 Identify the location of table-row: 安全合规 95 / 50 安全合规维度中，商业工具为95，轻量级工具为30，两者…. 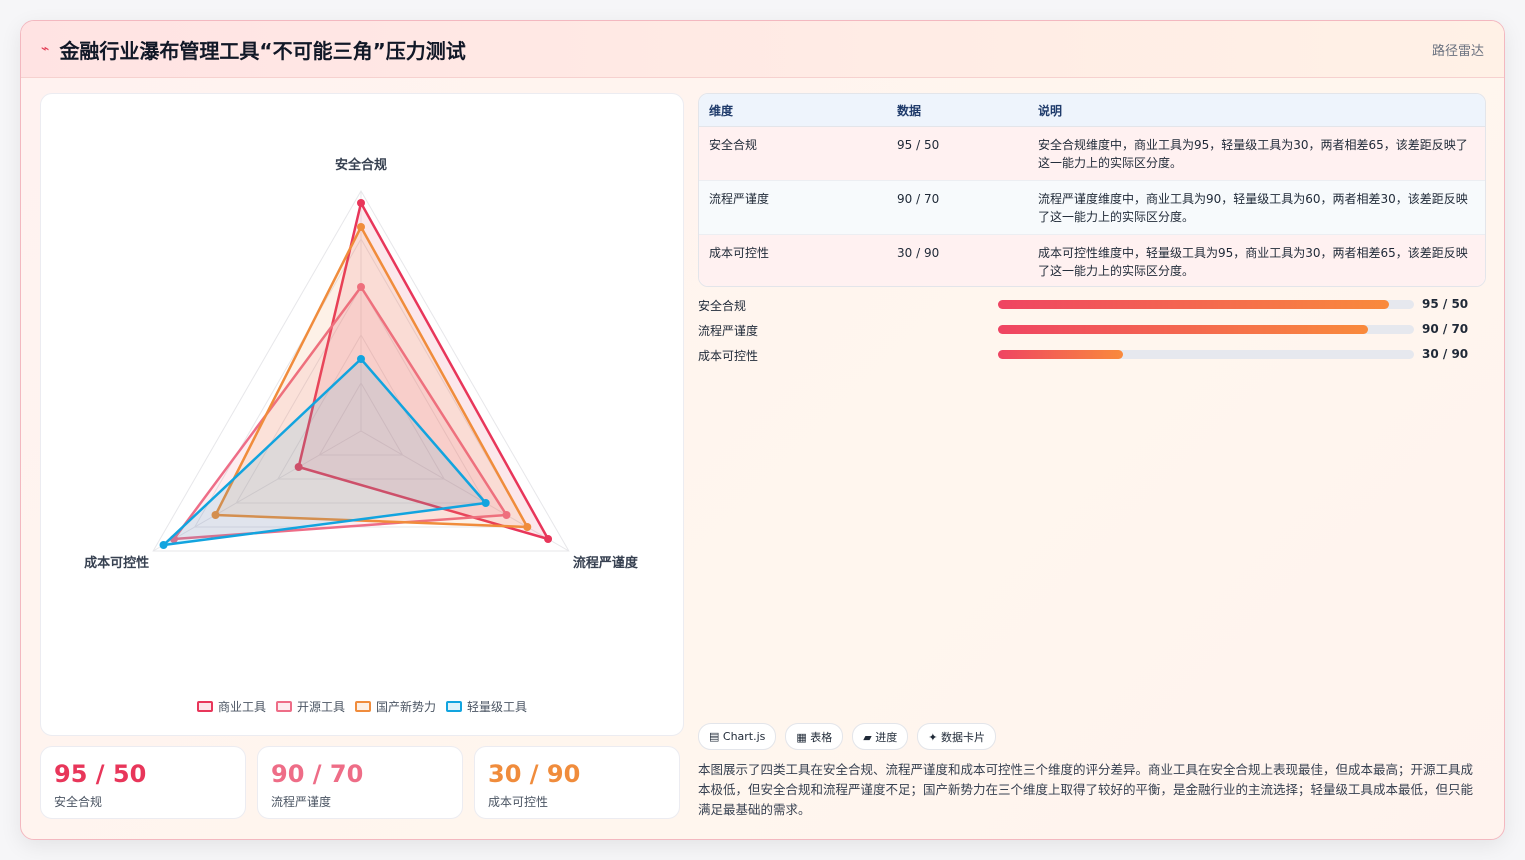
(1092, 153).